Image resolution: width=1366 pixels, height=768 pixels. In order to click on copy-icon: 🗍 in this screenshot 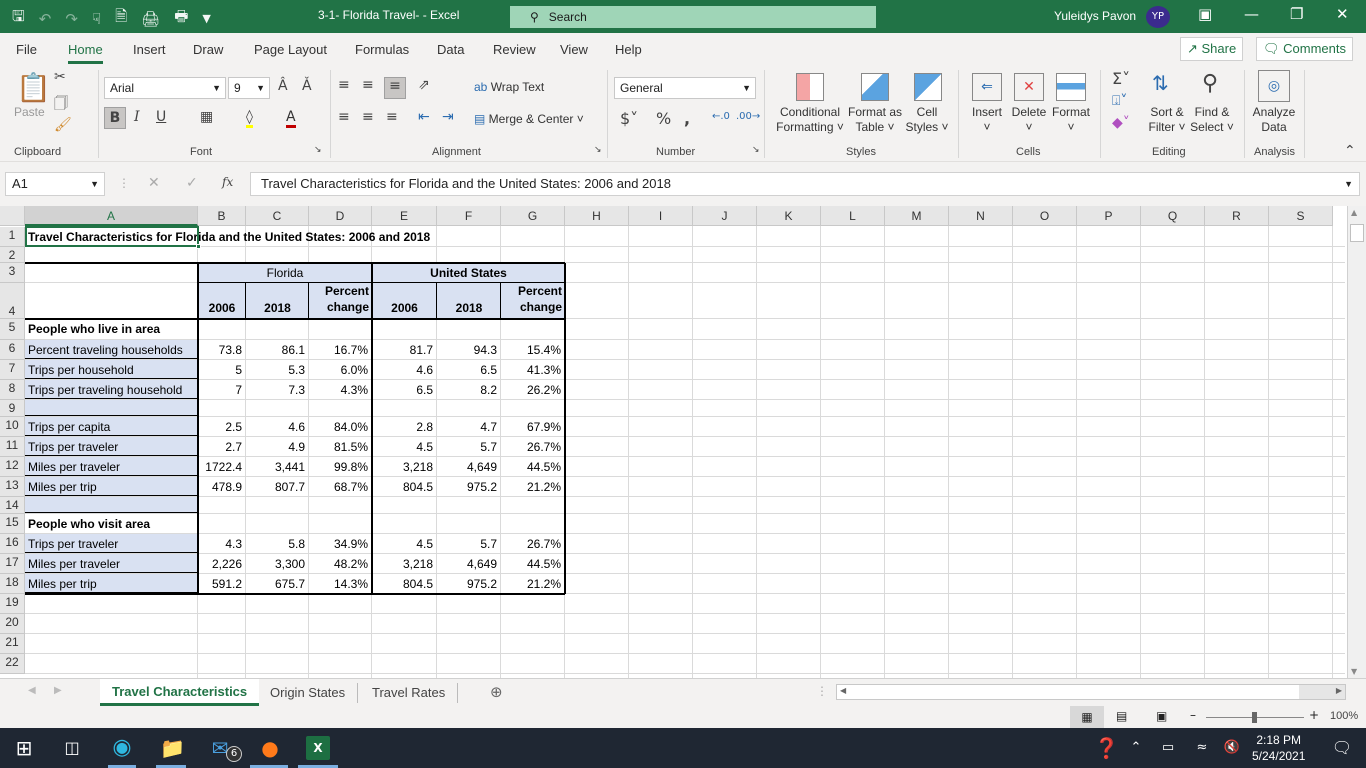, I will do `click(61, 105)`.